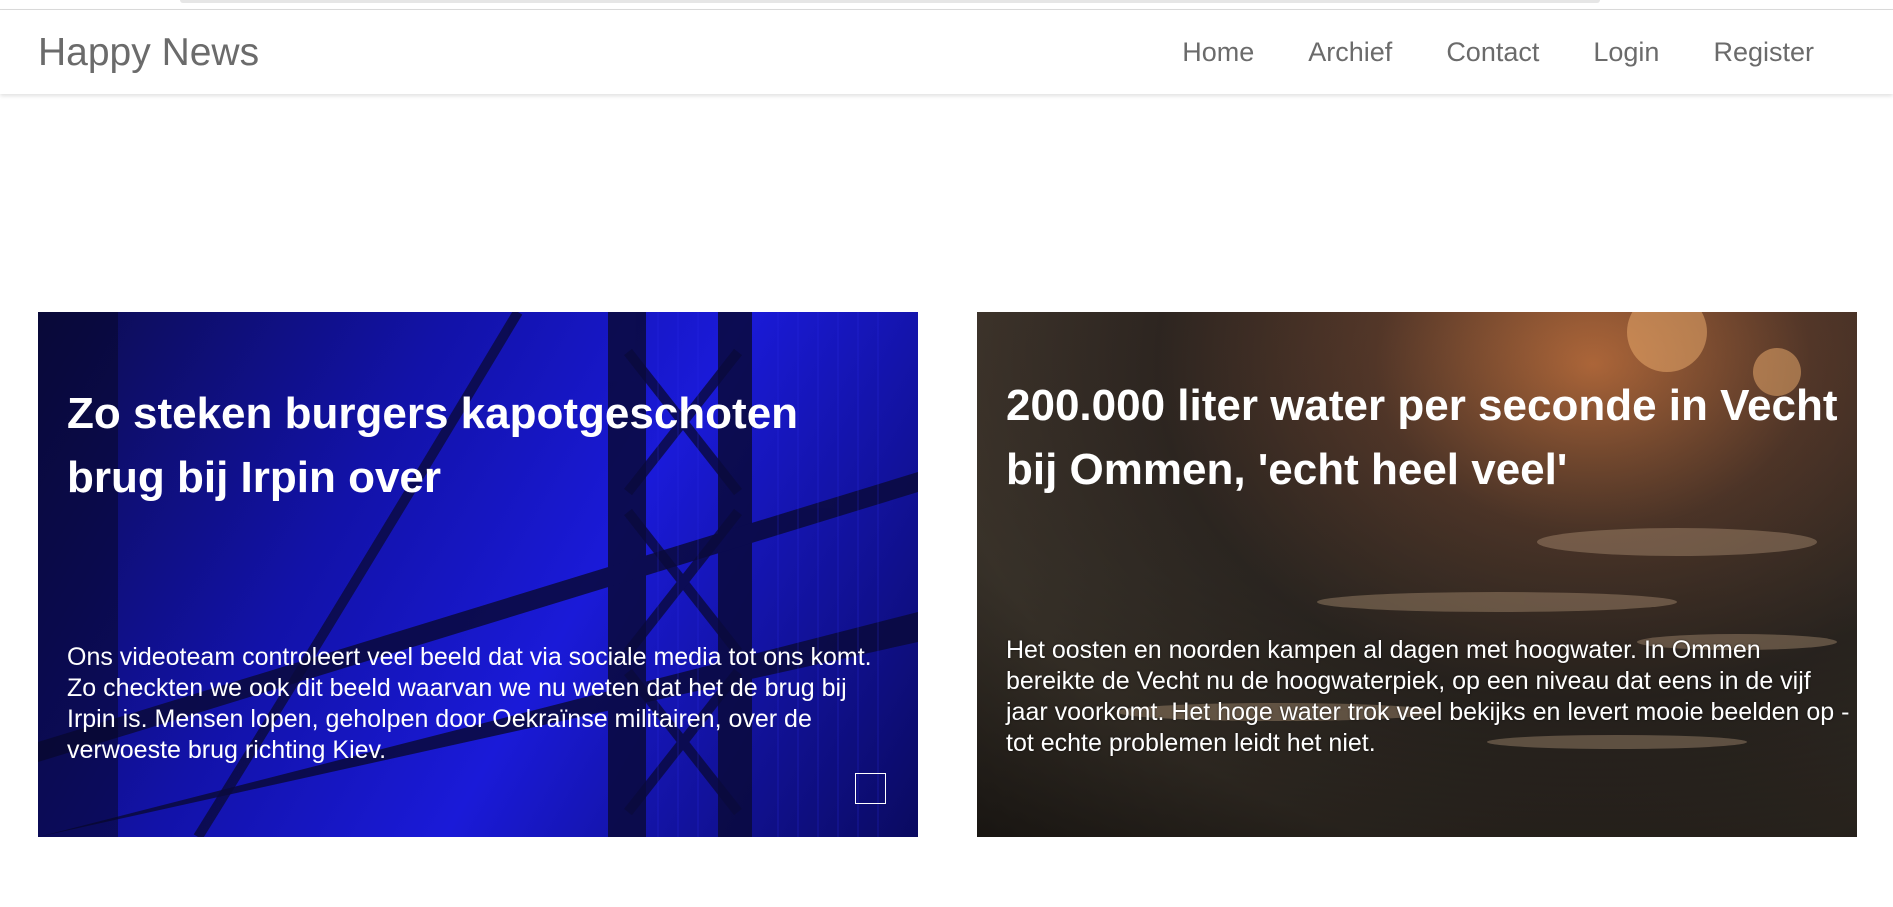 The image size is (1893, 907). What do you see at coordinates (870, 788) in the screenshot?
I see `video-toggle-button` at bounding box center [870, 788].